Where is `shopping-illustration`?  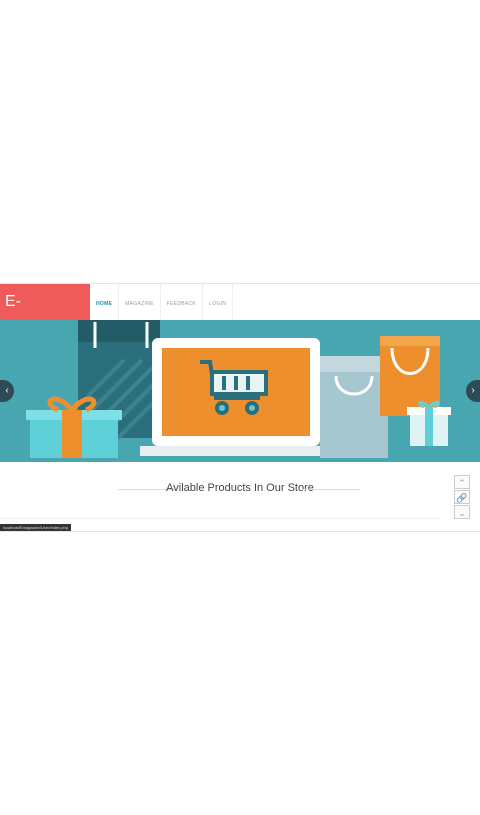 shopping-illustration is located at coordinates (238, 389).